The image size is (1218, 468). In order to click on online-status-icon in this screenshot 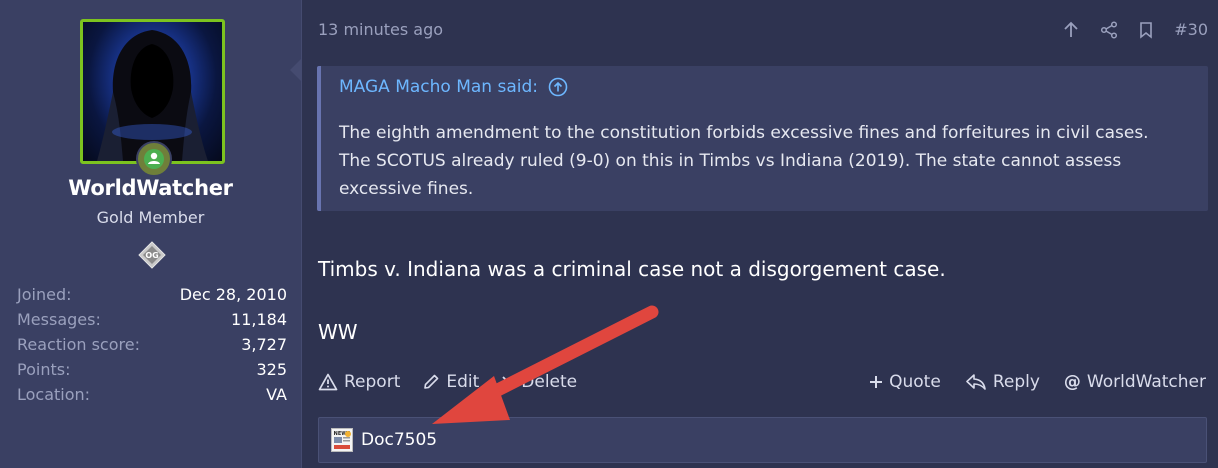, I will do `click(154, 159)`.